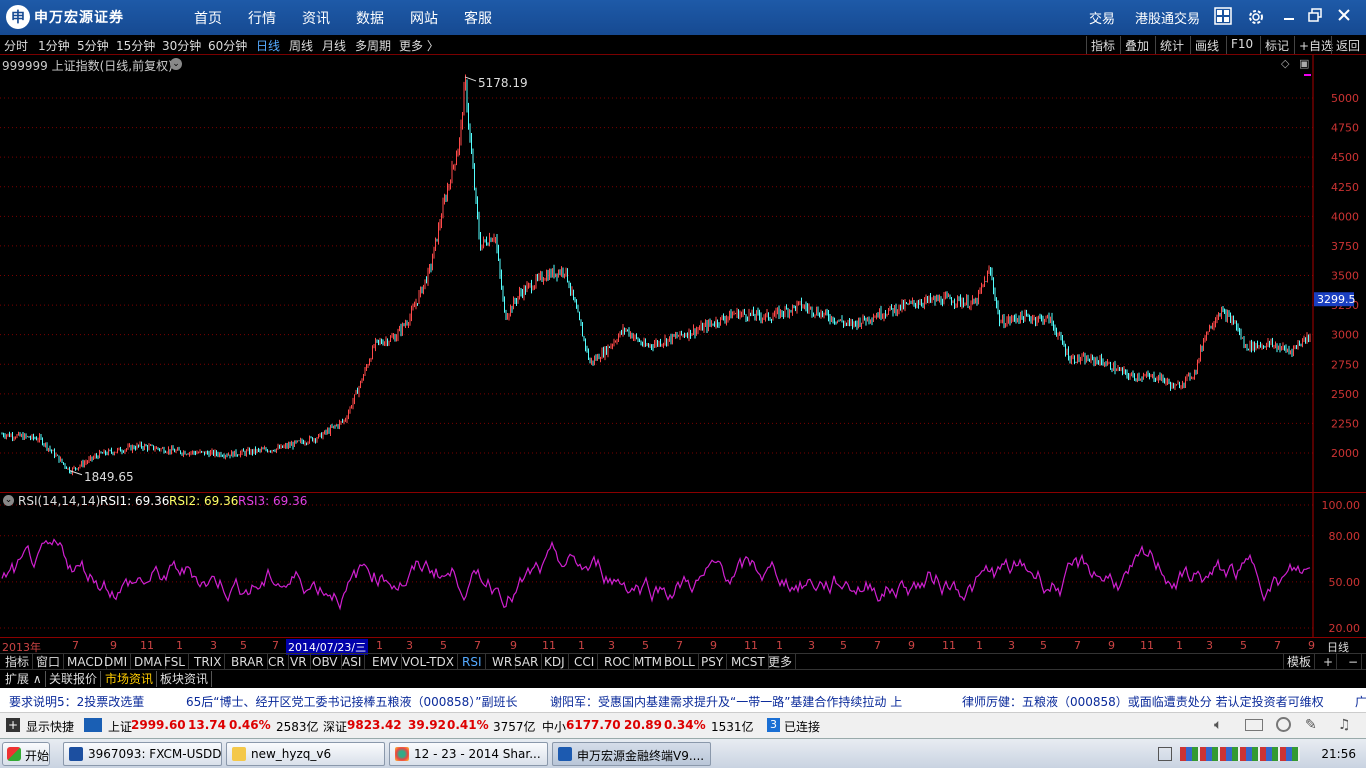  Describe the element at coordinates (301, 45) in the screenshot. I see `period-weekly: 周线` at that location.